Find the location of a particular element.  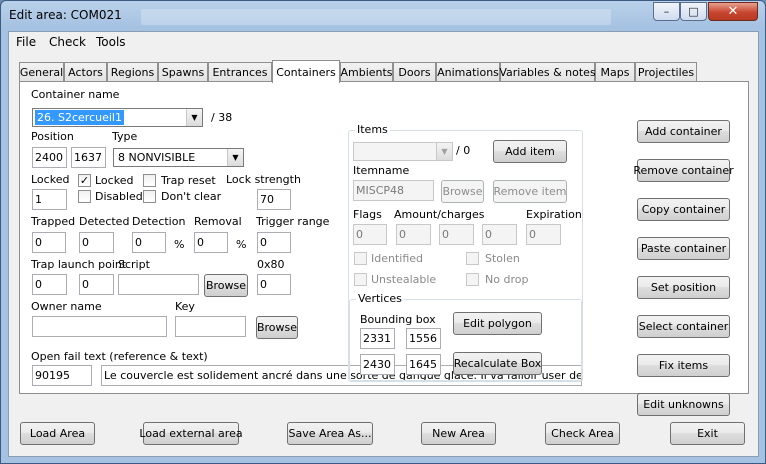

stolen-label: Stolen is located at coordinates (502, 258).